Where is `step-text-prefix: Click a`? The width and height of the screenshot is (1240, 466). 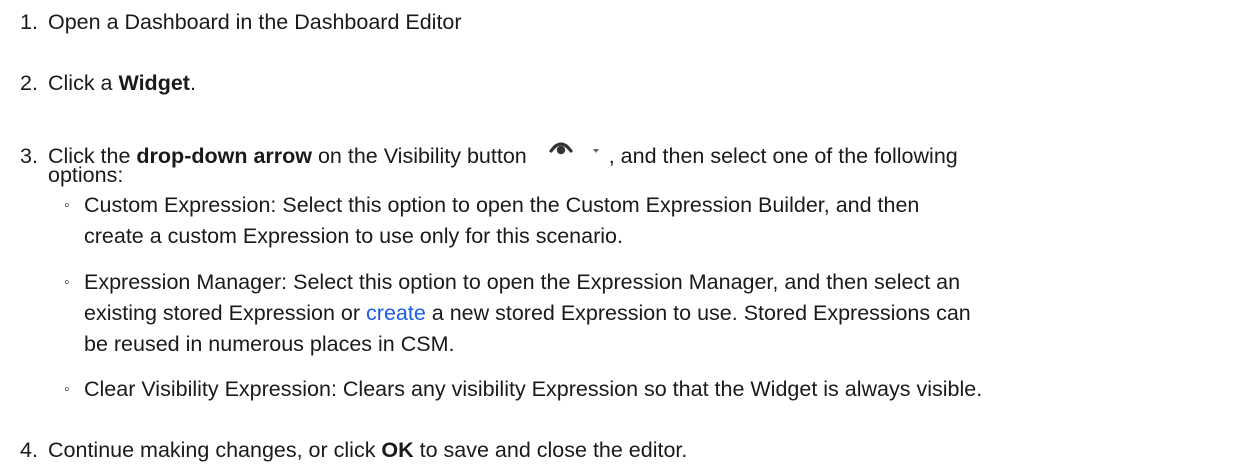
step-text-prefix: Click a is located at coordinates (83, 83).